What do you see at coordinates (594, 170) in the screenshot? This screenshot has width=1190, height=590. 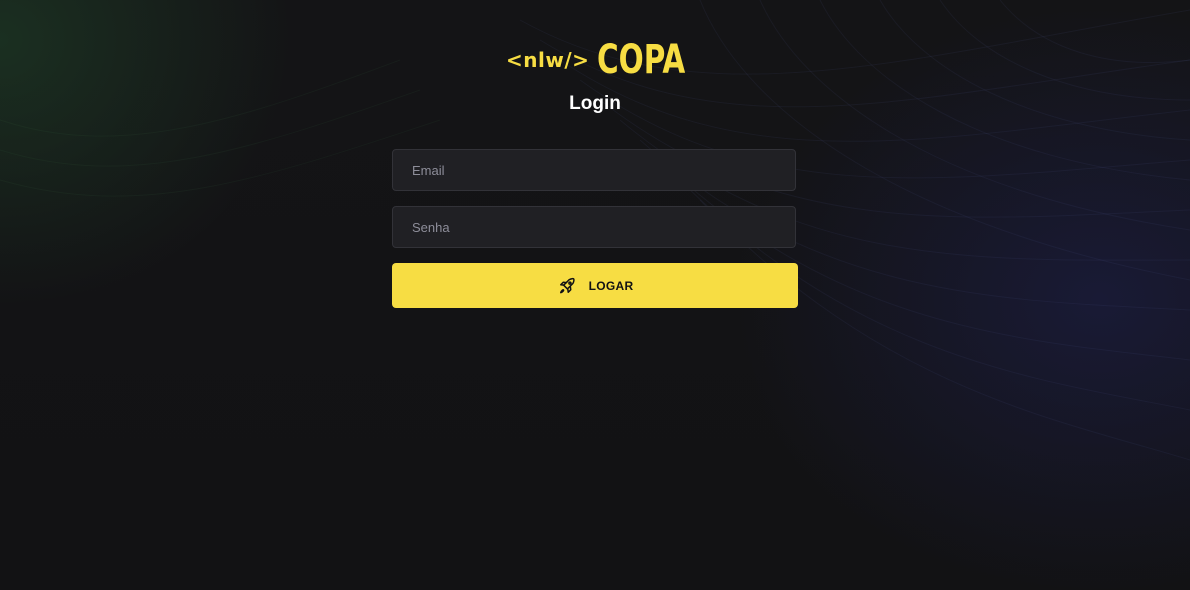 I see `email-field` at bounding box center [594, 170].